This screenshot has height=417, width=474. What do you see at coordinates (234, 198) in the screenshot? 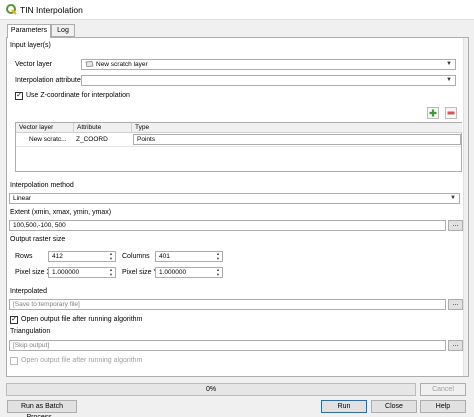
I see `interpolation-method-combo: Linear ▼` at bounding box center [234, 198].